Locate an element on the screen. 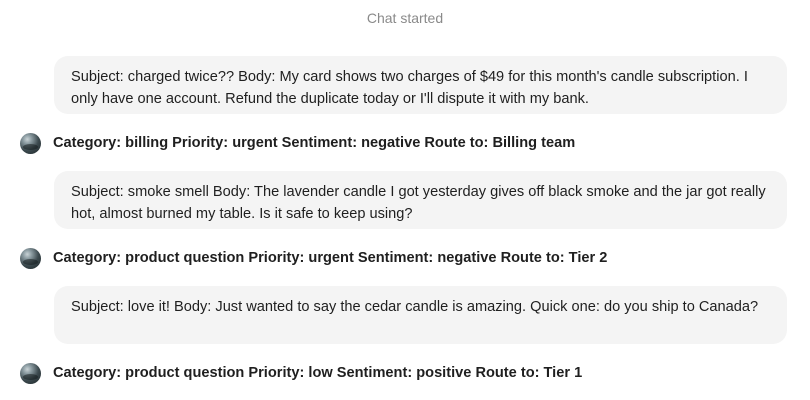 The width and height of the screenshot is (810, 400). chat-started-label: Chat started is located at coordinates (405, 18).